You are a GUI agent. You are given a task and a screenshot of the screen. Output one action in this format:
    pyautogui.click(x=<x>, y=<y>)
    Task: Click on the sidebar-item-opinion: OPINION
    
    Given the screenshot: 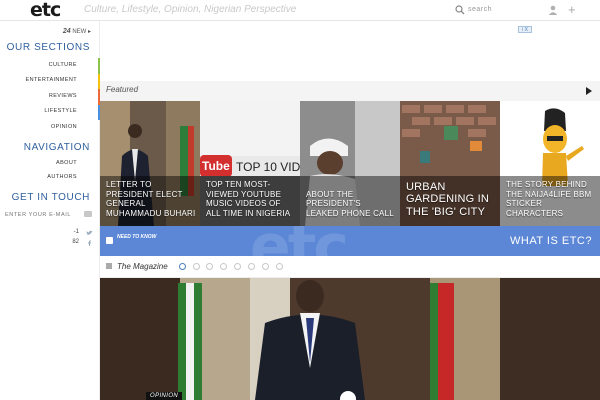 What is the action you would take?
    pyautogui.click(x=64, y=127)
    